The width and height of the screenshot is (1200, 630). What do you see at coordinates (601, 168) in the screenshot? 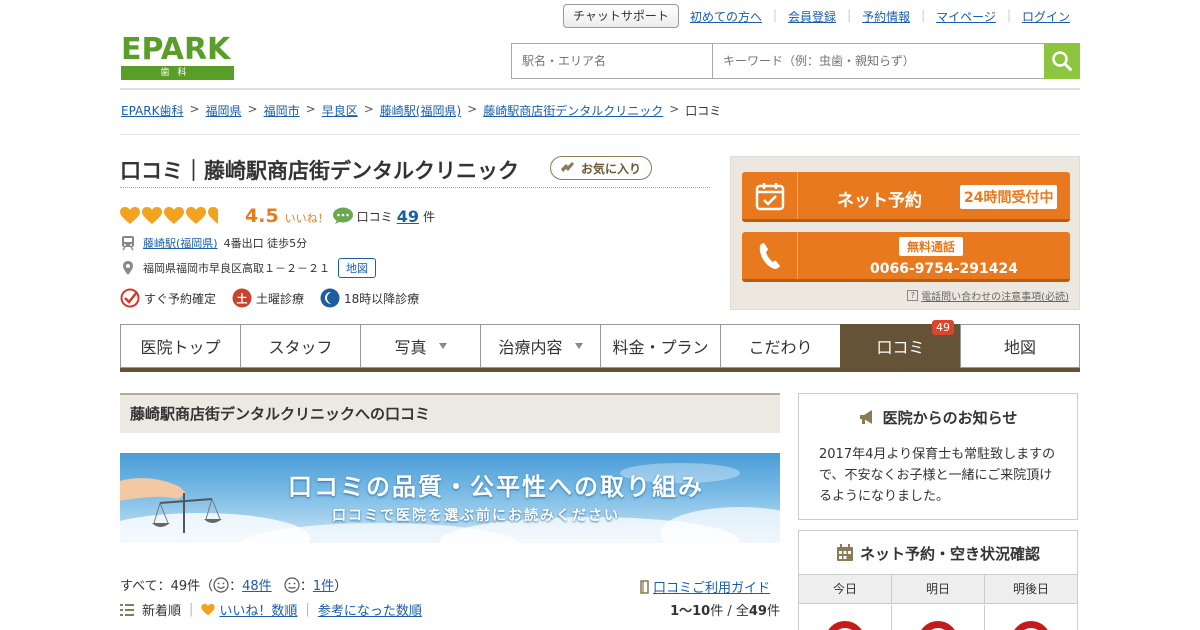
I see `favorite-button: お気に入り` at bounding box center [601, 168].